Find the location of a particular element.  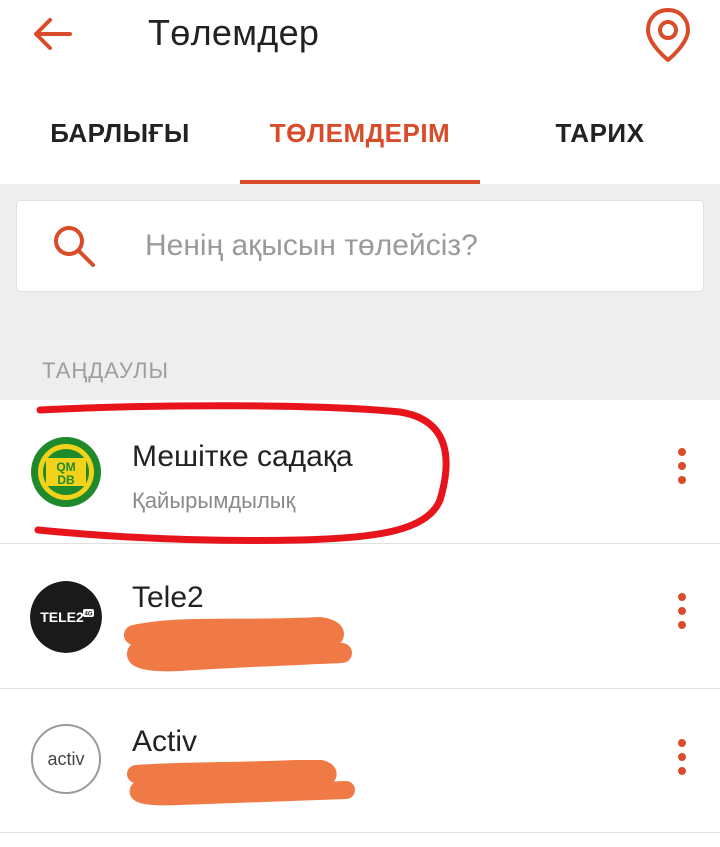

location-button is located at coordinates (670, 36).